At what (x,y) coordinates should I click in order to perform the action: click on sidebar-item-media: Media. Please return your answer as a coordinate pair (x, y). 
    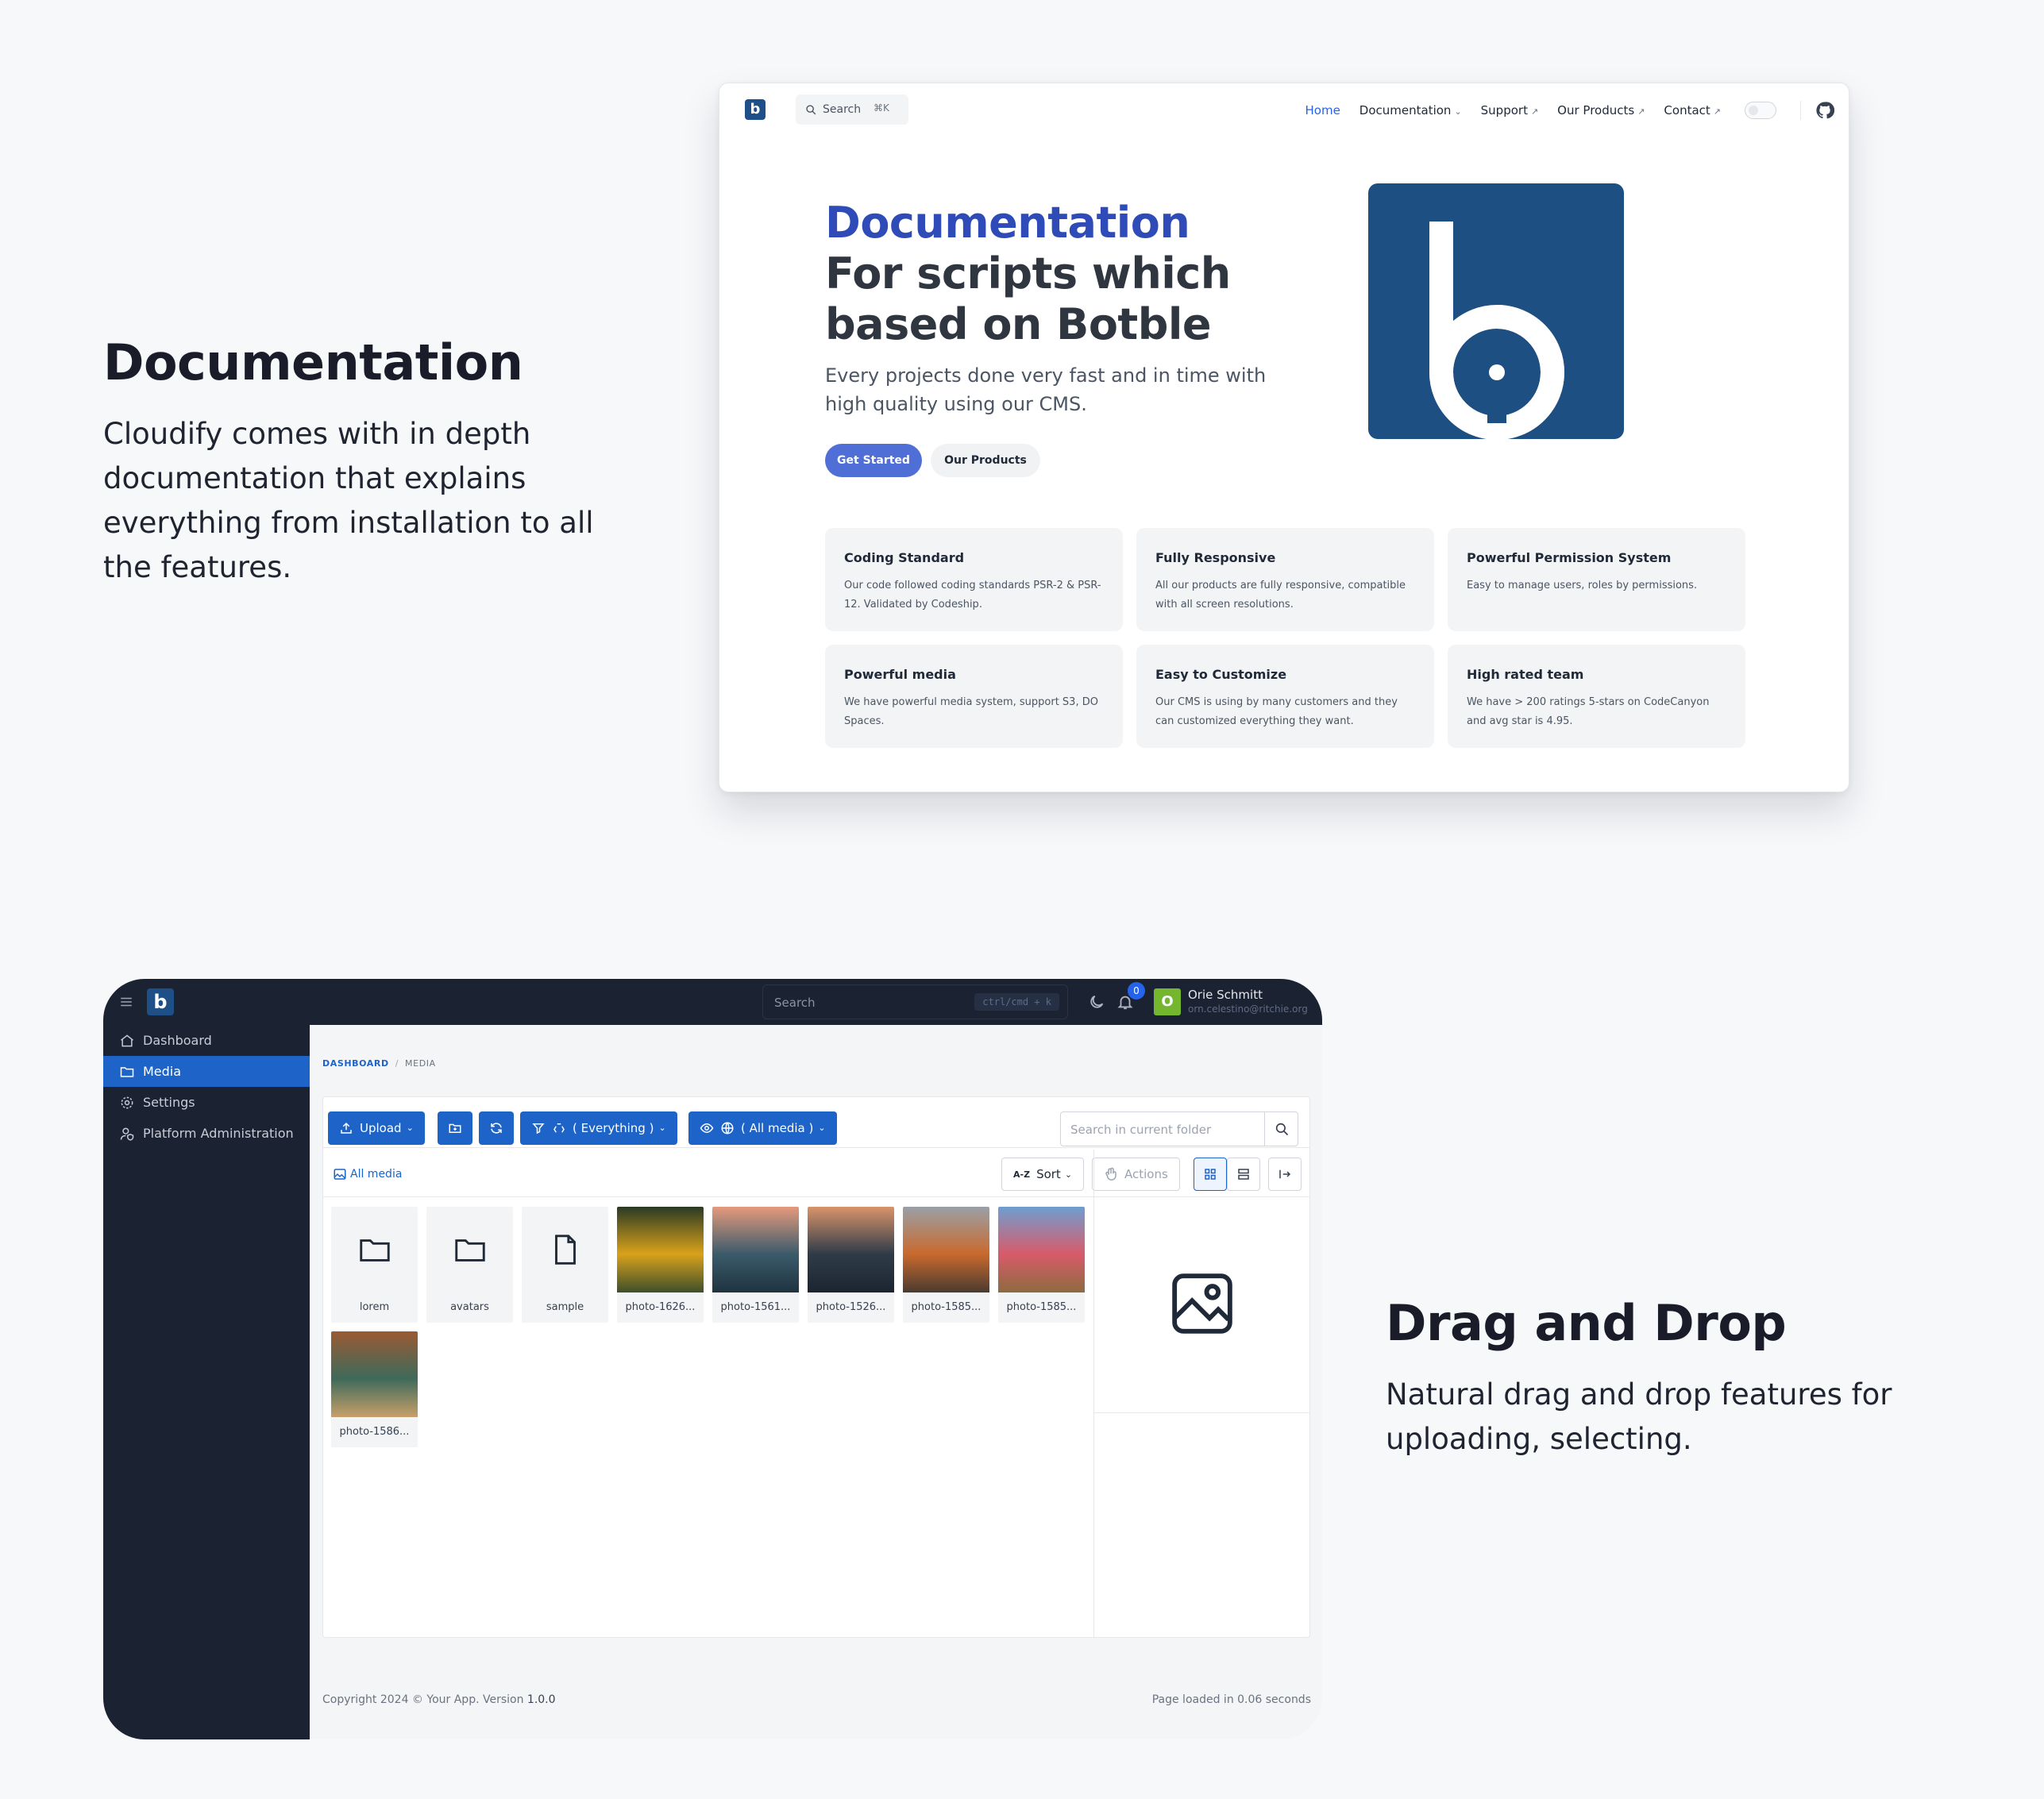
    Looking at the image, I should click on (206, 1071).